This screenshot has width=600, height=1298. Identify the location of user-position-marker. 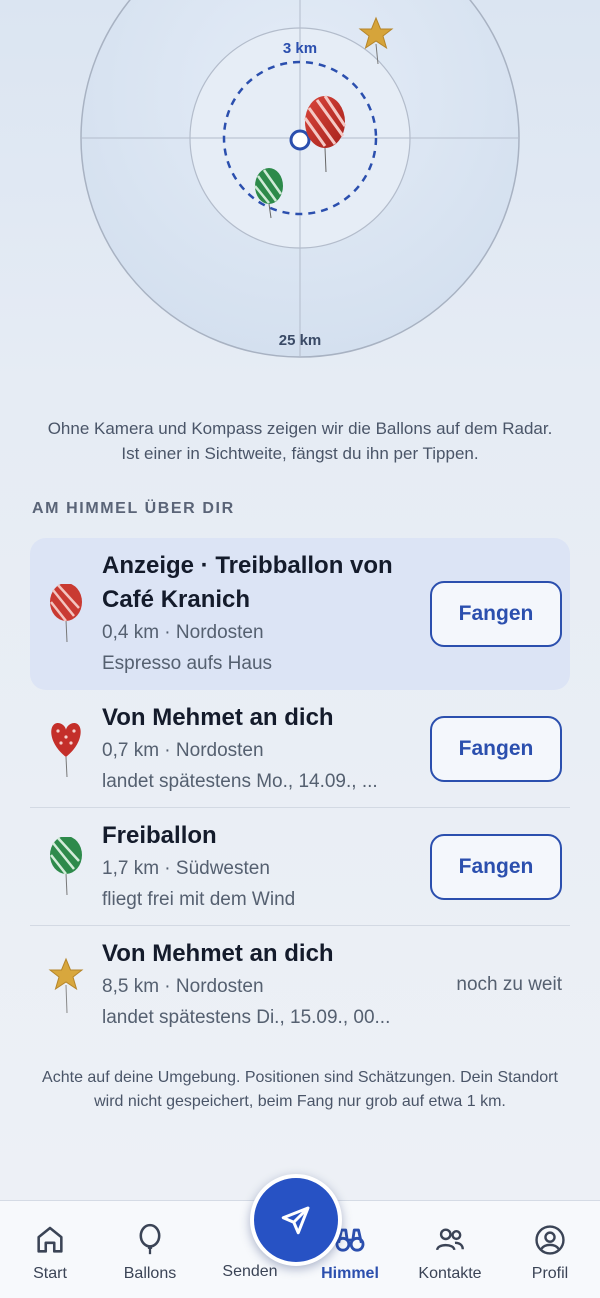
(300, 140).